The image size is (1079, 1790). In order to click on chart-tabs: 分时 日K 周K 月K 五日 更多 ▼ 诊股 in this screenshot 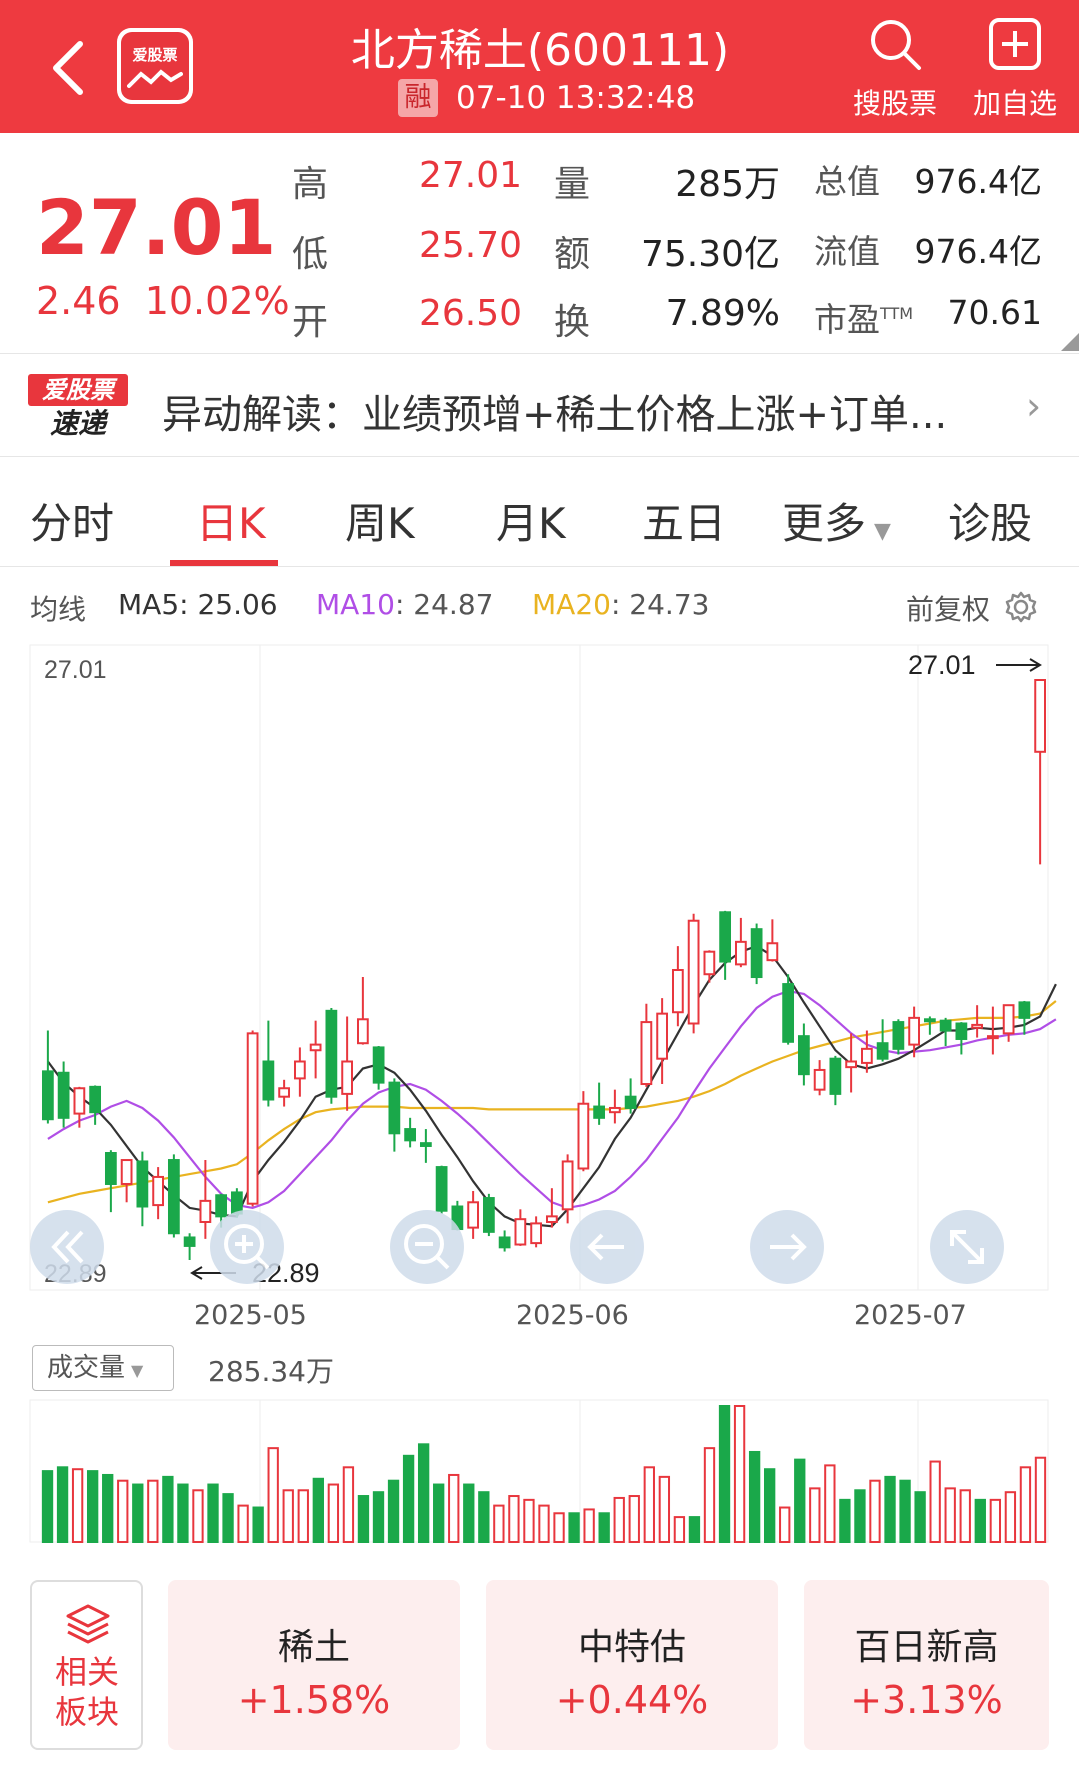, I will do `click(539, 513)`.